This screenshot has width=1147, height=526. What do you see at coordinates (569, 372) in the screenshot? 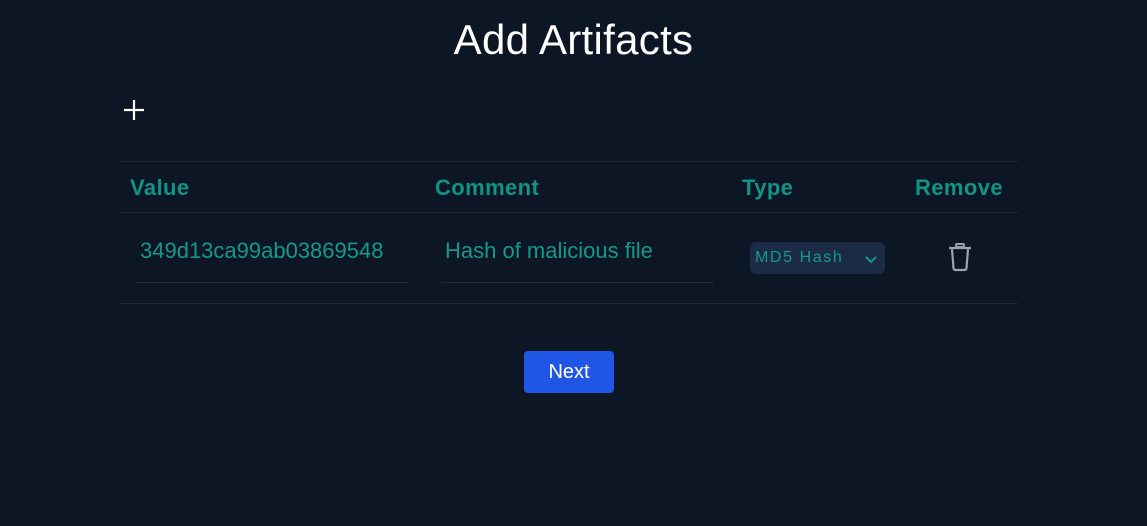
I see `next-button: Next` at bounding box center [569, 372].